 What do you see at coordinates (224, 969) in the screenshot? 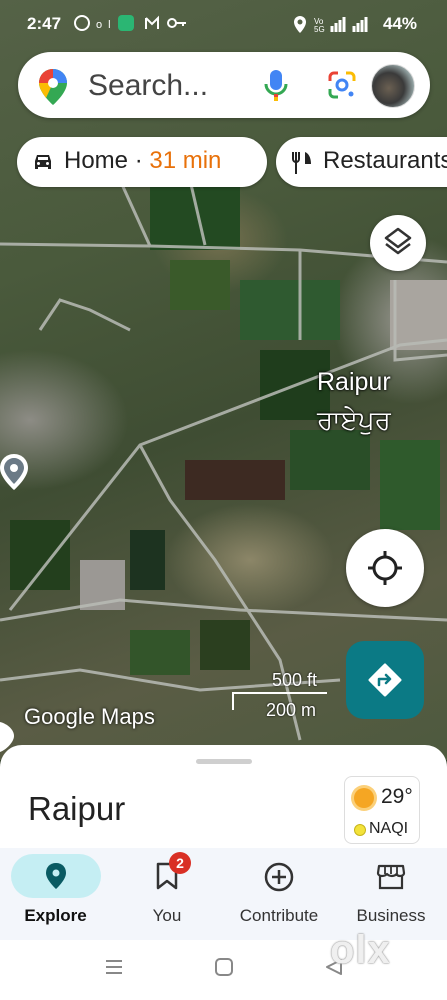
I see `home-system-icon` at bounding box center [224, 969].